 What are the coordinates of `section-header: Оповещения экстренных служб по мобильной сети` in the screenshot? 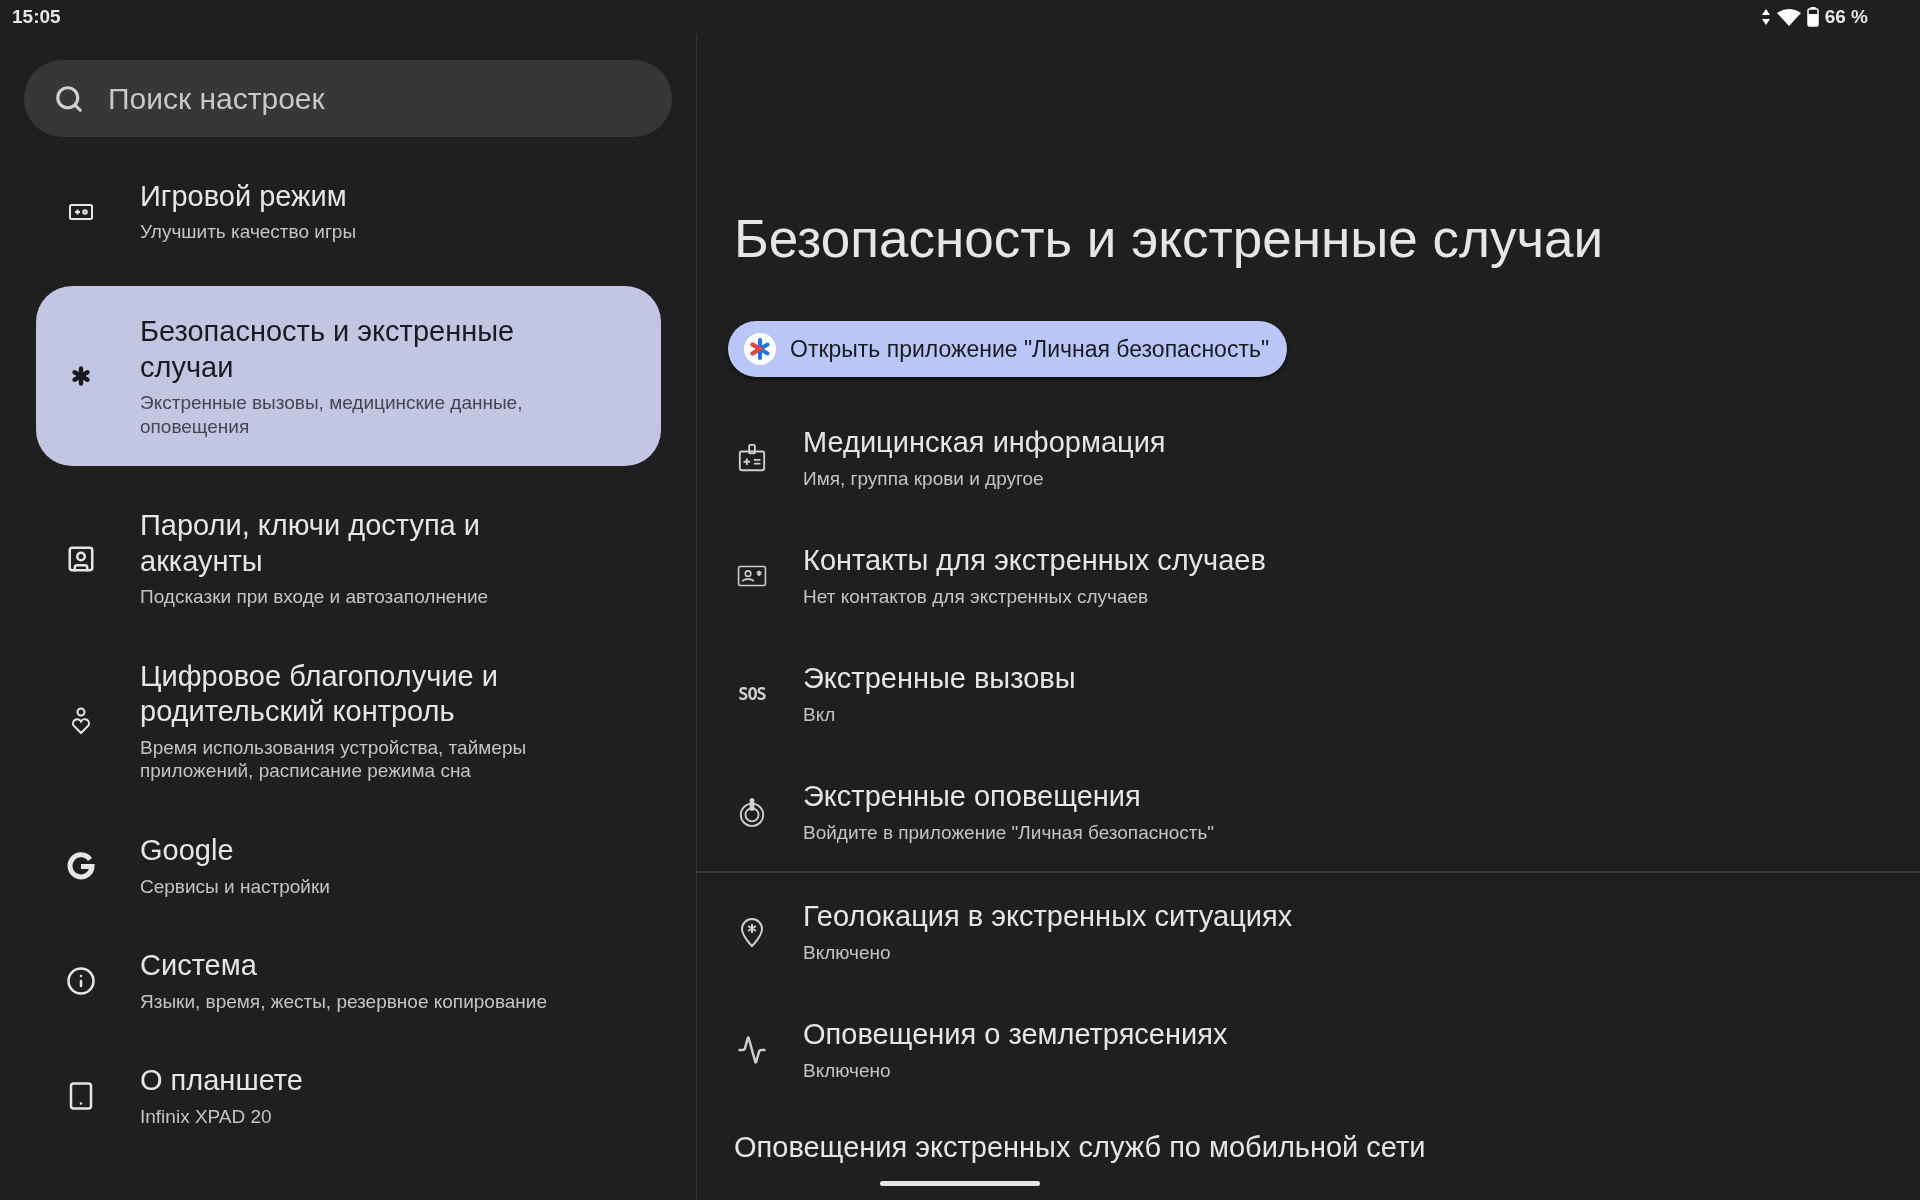 It's located at (1080, 1147).